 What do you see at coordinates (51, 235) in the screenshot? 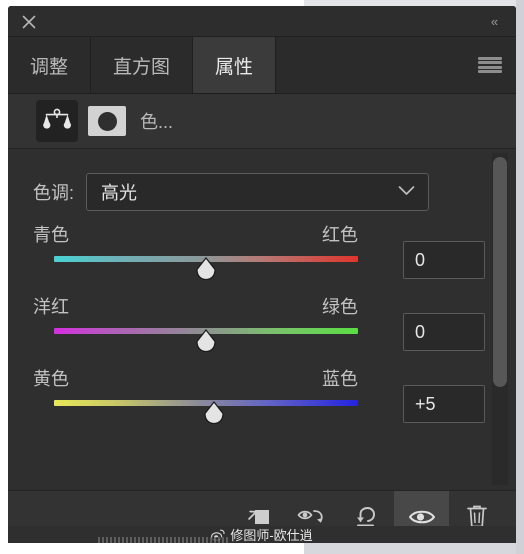
I see `slider-left-label: 青色` at bounding box center [51, 235].